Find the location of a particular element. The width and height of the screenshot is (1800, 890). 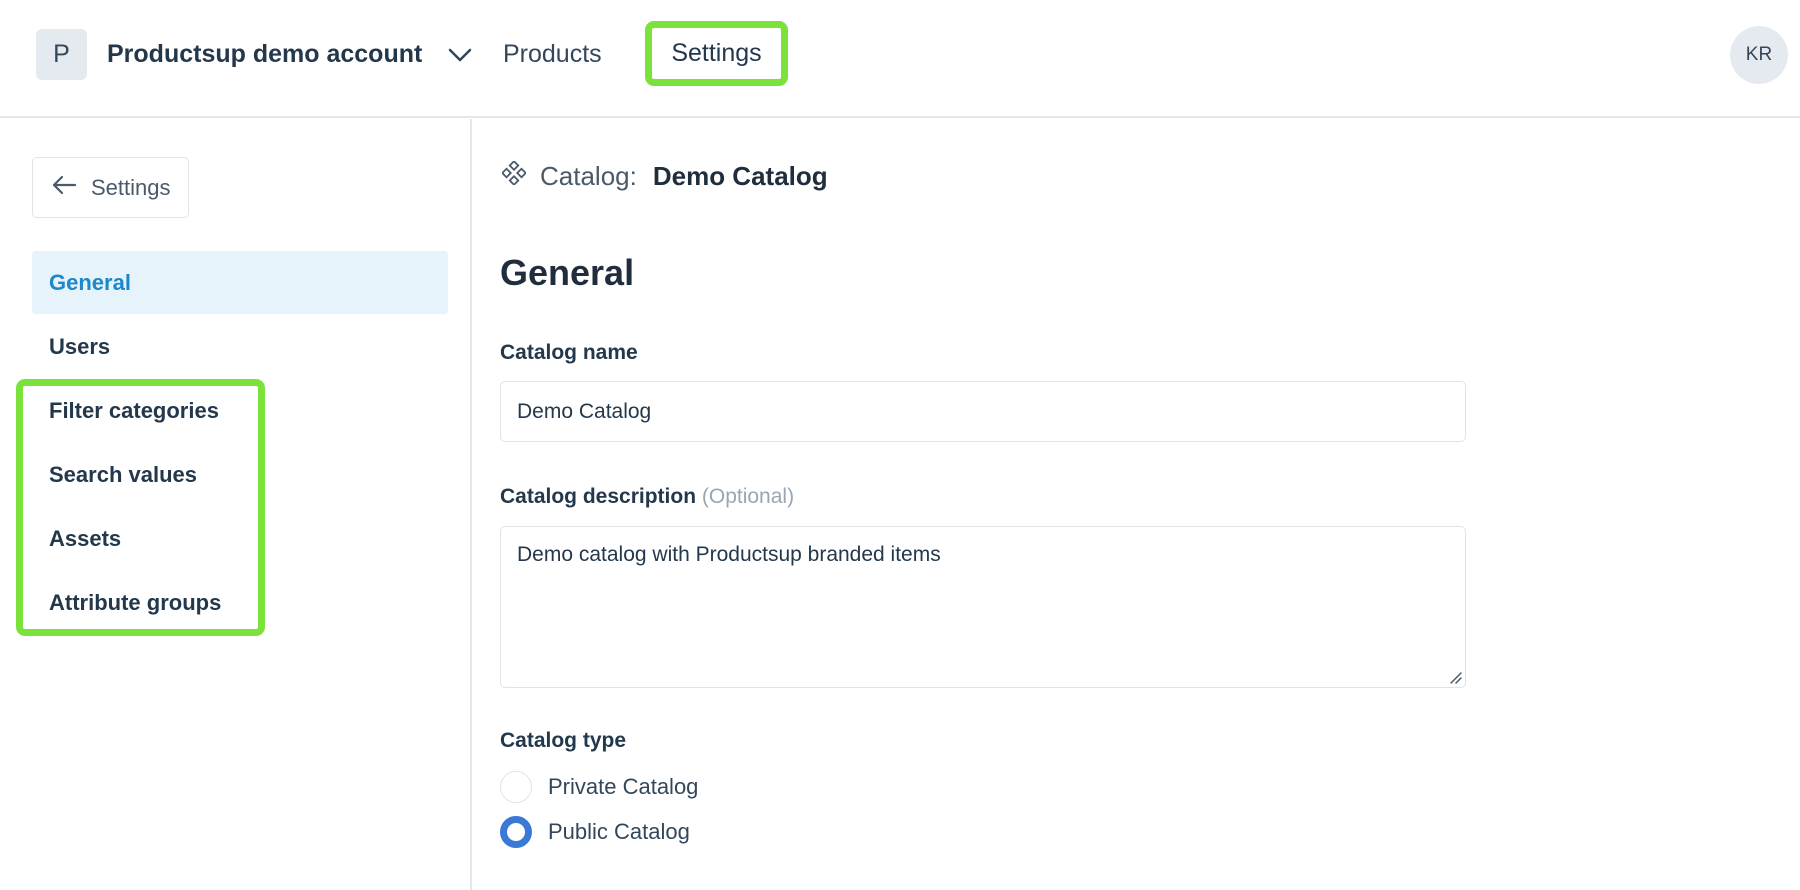

optional-hint: (Optional) is located at coordinates (748, 496).